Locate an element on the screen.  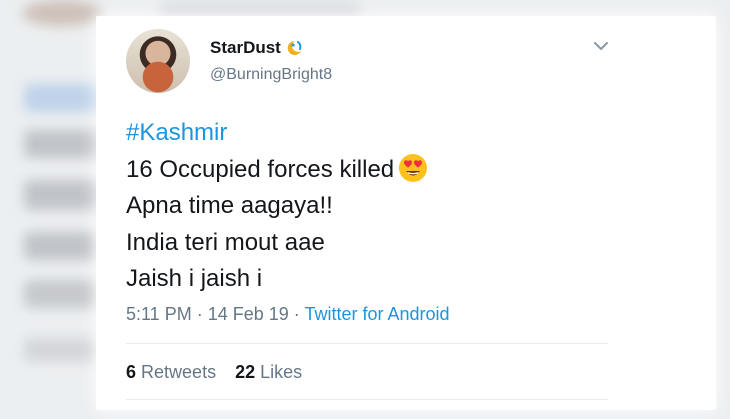
crescent-star-icon is located at coordinates (294, 47).